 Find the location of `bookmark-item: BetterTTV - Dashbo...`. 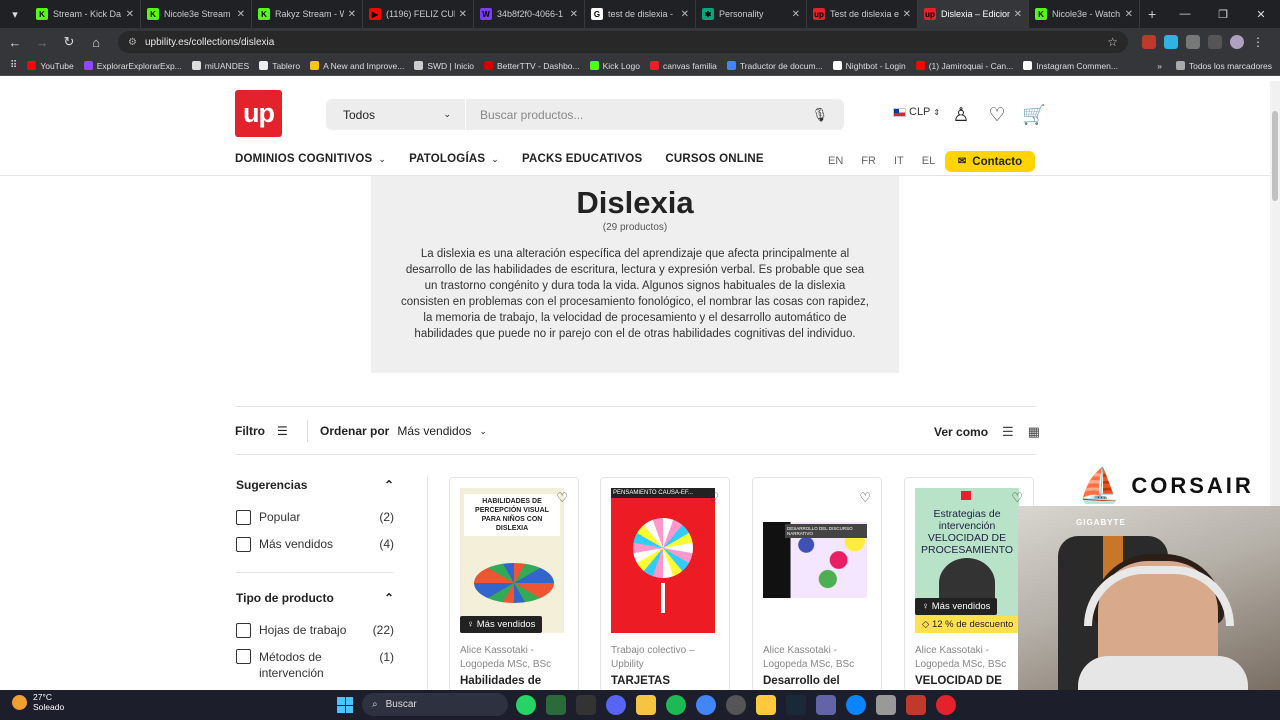

bookmark-item: BetterTTV - Dashbo... is located at coordinates (531, 66).